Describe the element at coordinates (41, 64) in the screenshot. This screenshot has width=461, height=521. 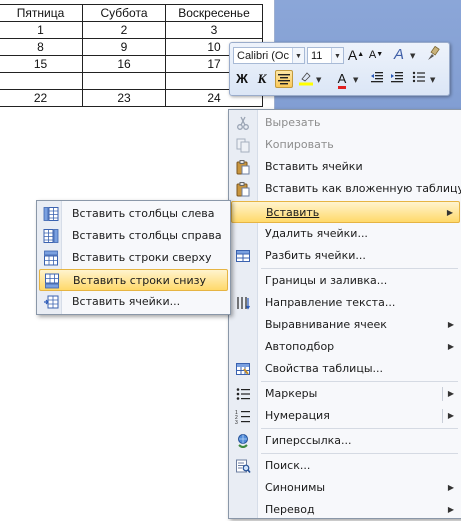
I see `table-cell: 15` at that location.